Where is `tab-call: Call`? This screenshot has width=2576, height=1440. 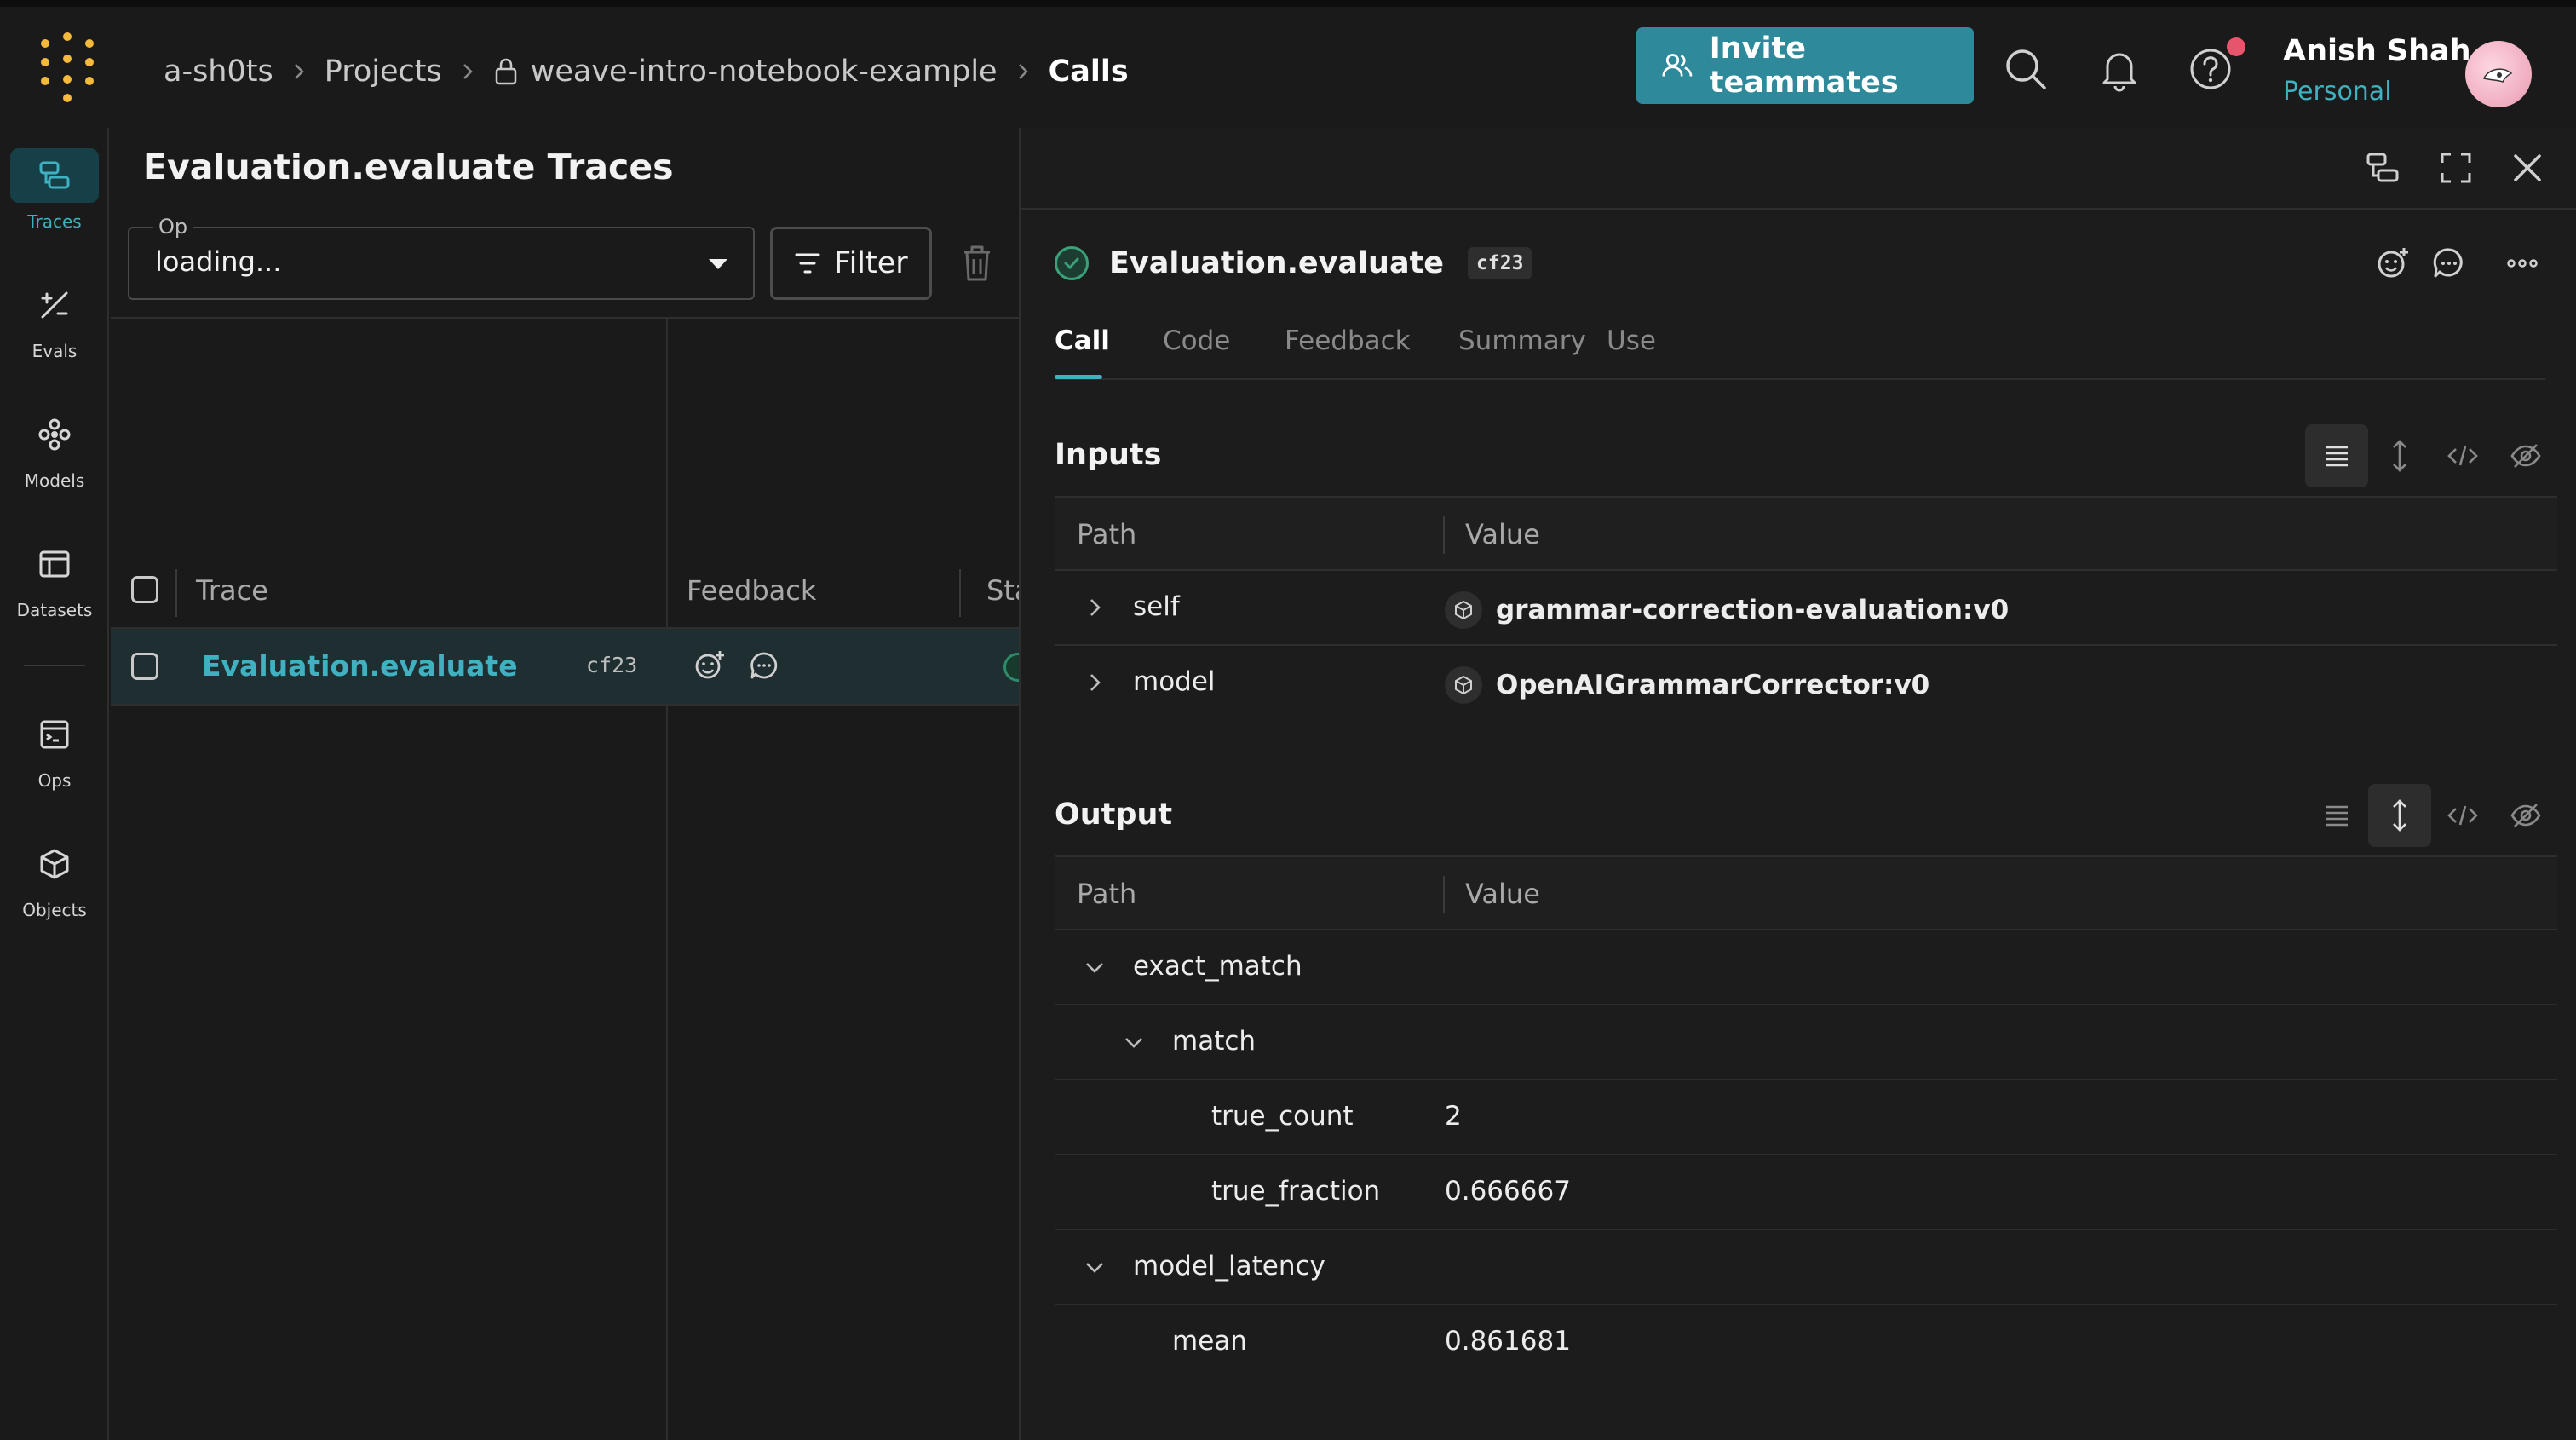
tab-call: Call is located at coordinates (1082, 341).